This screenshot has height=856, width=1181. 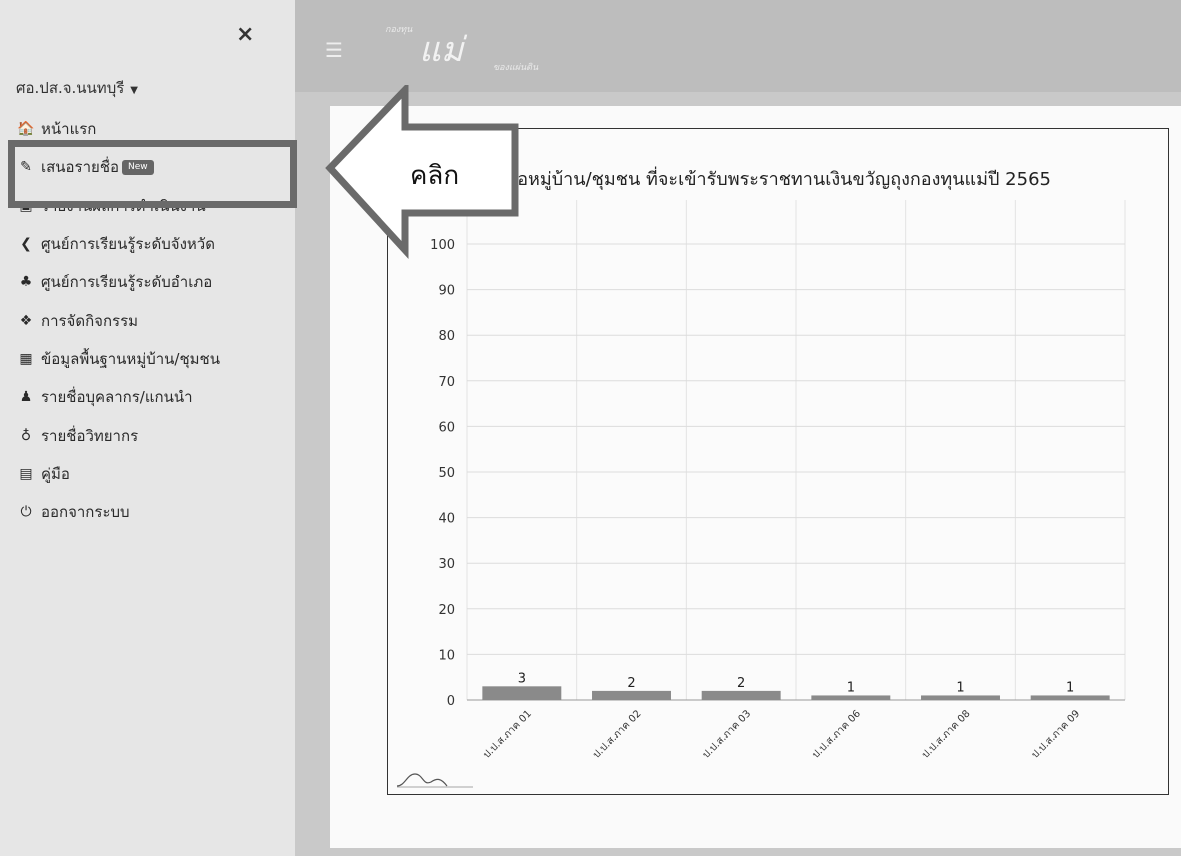 I want to click on sidebar-item-4: ♣ ศูนย์การเรียนรู้ระดับอำเภอ, so click(x=151, y=282).